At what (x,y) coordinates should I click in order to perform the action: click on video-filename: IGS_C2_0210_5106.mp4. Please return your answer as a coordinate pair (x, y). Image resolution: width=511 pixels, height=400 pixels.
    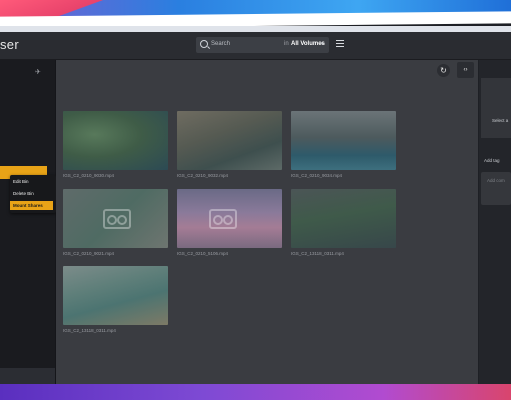
    Looking at the image, I should click on (203, 253).